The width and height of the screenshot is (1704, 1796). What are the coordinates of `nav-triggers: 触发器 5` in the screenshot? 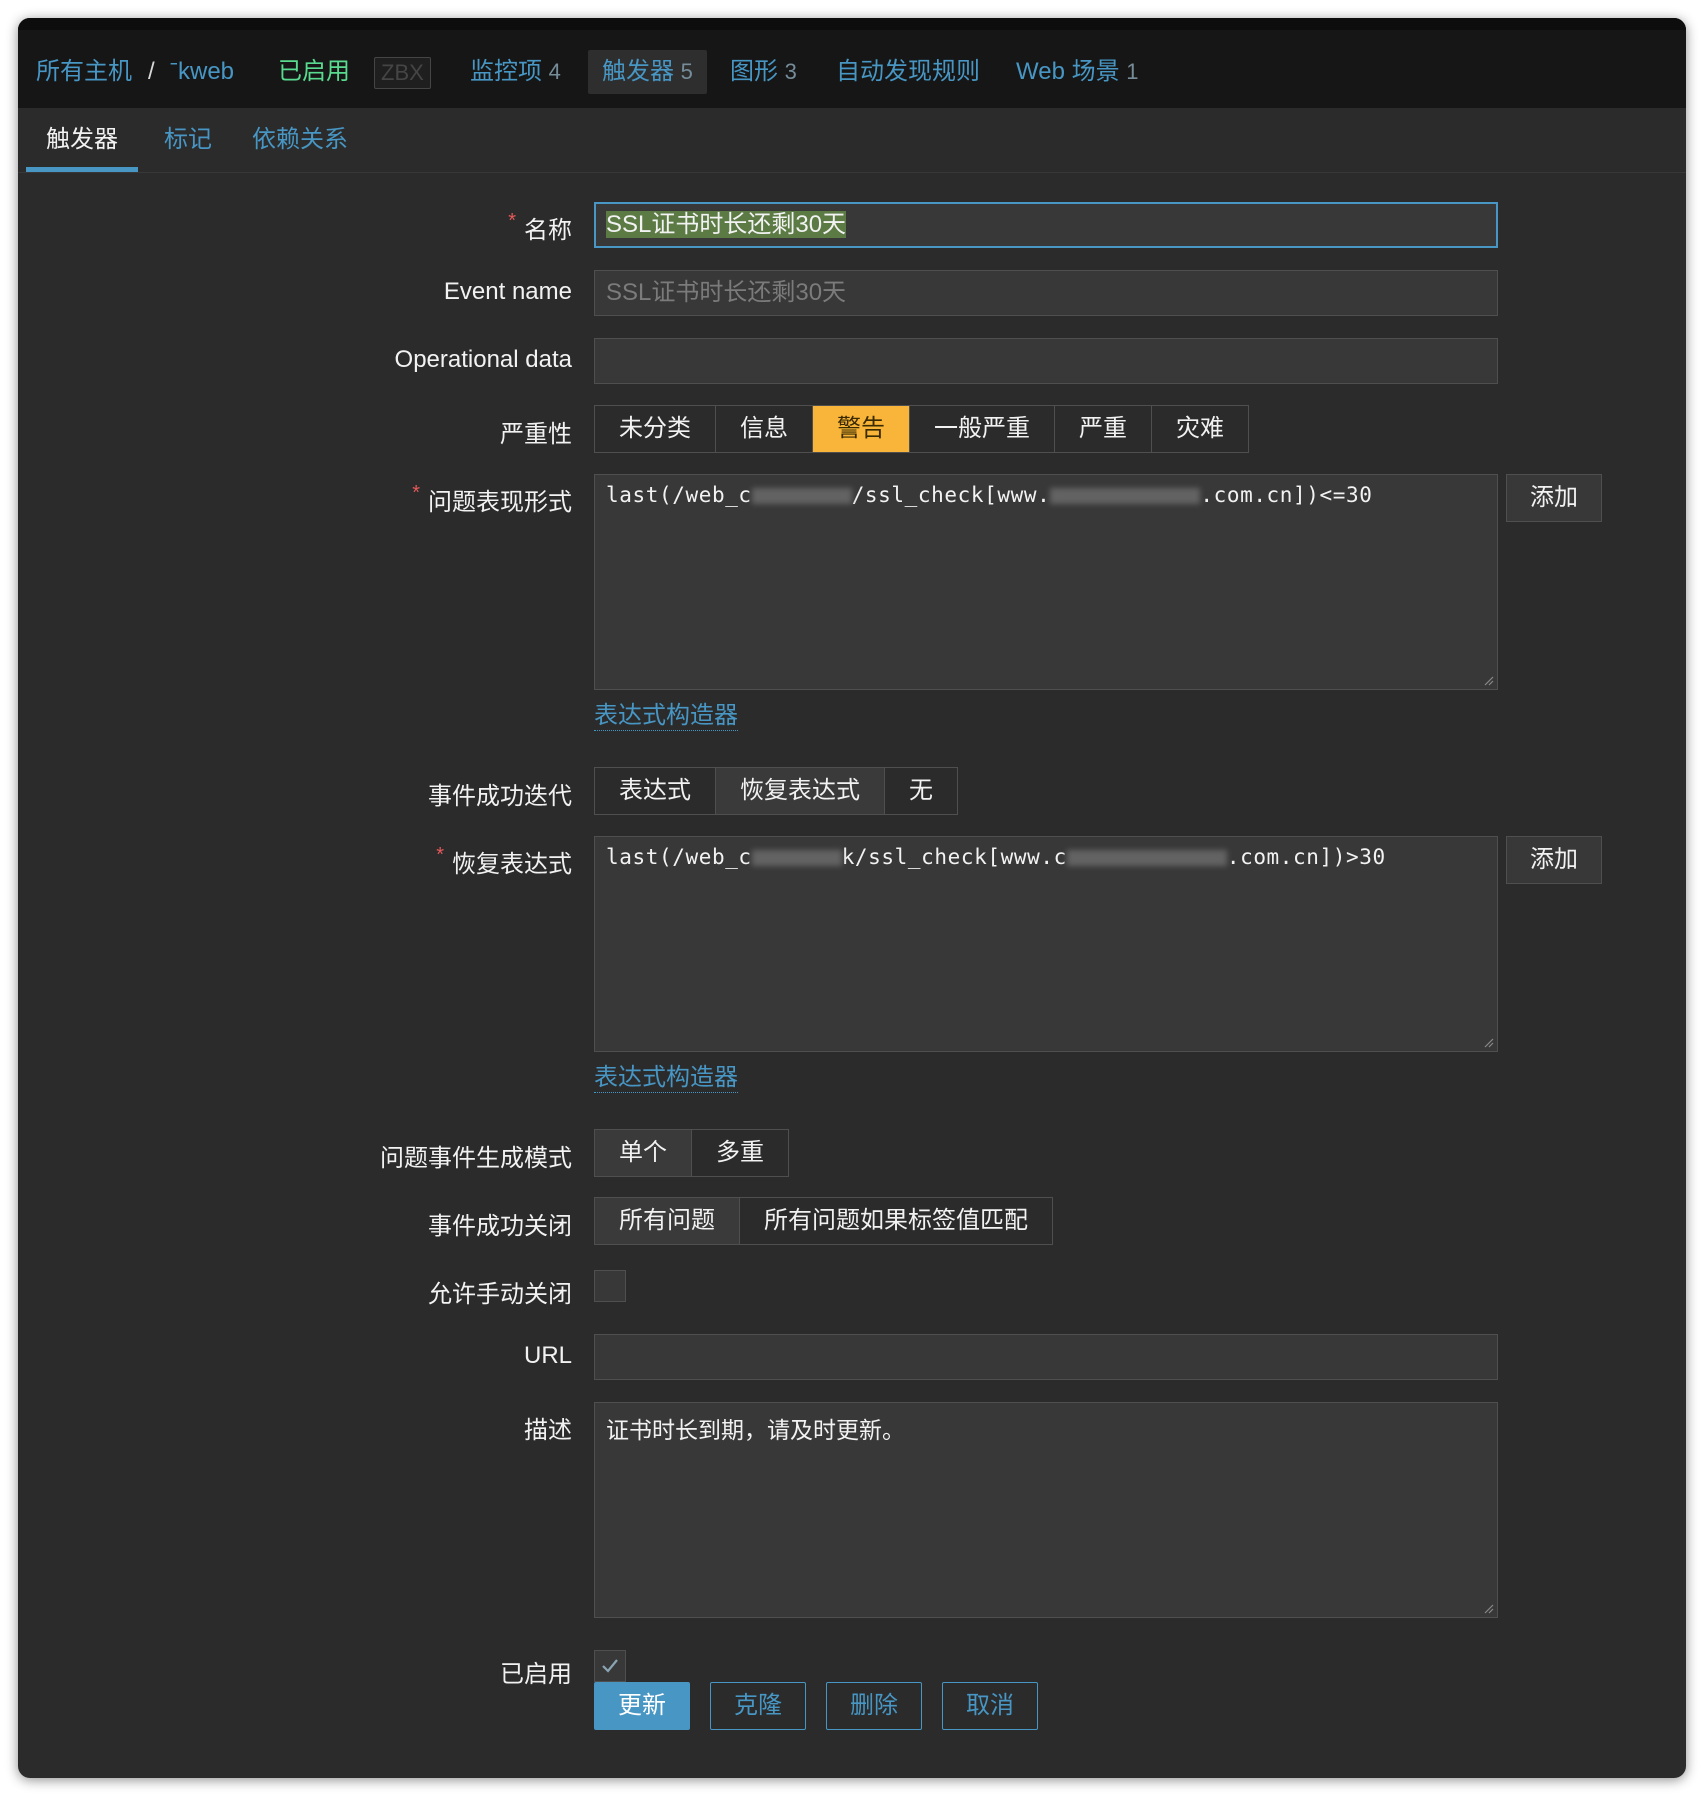 It's located at (647, 72).